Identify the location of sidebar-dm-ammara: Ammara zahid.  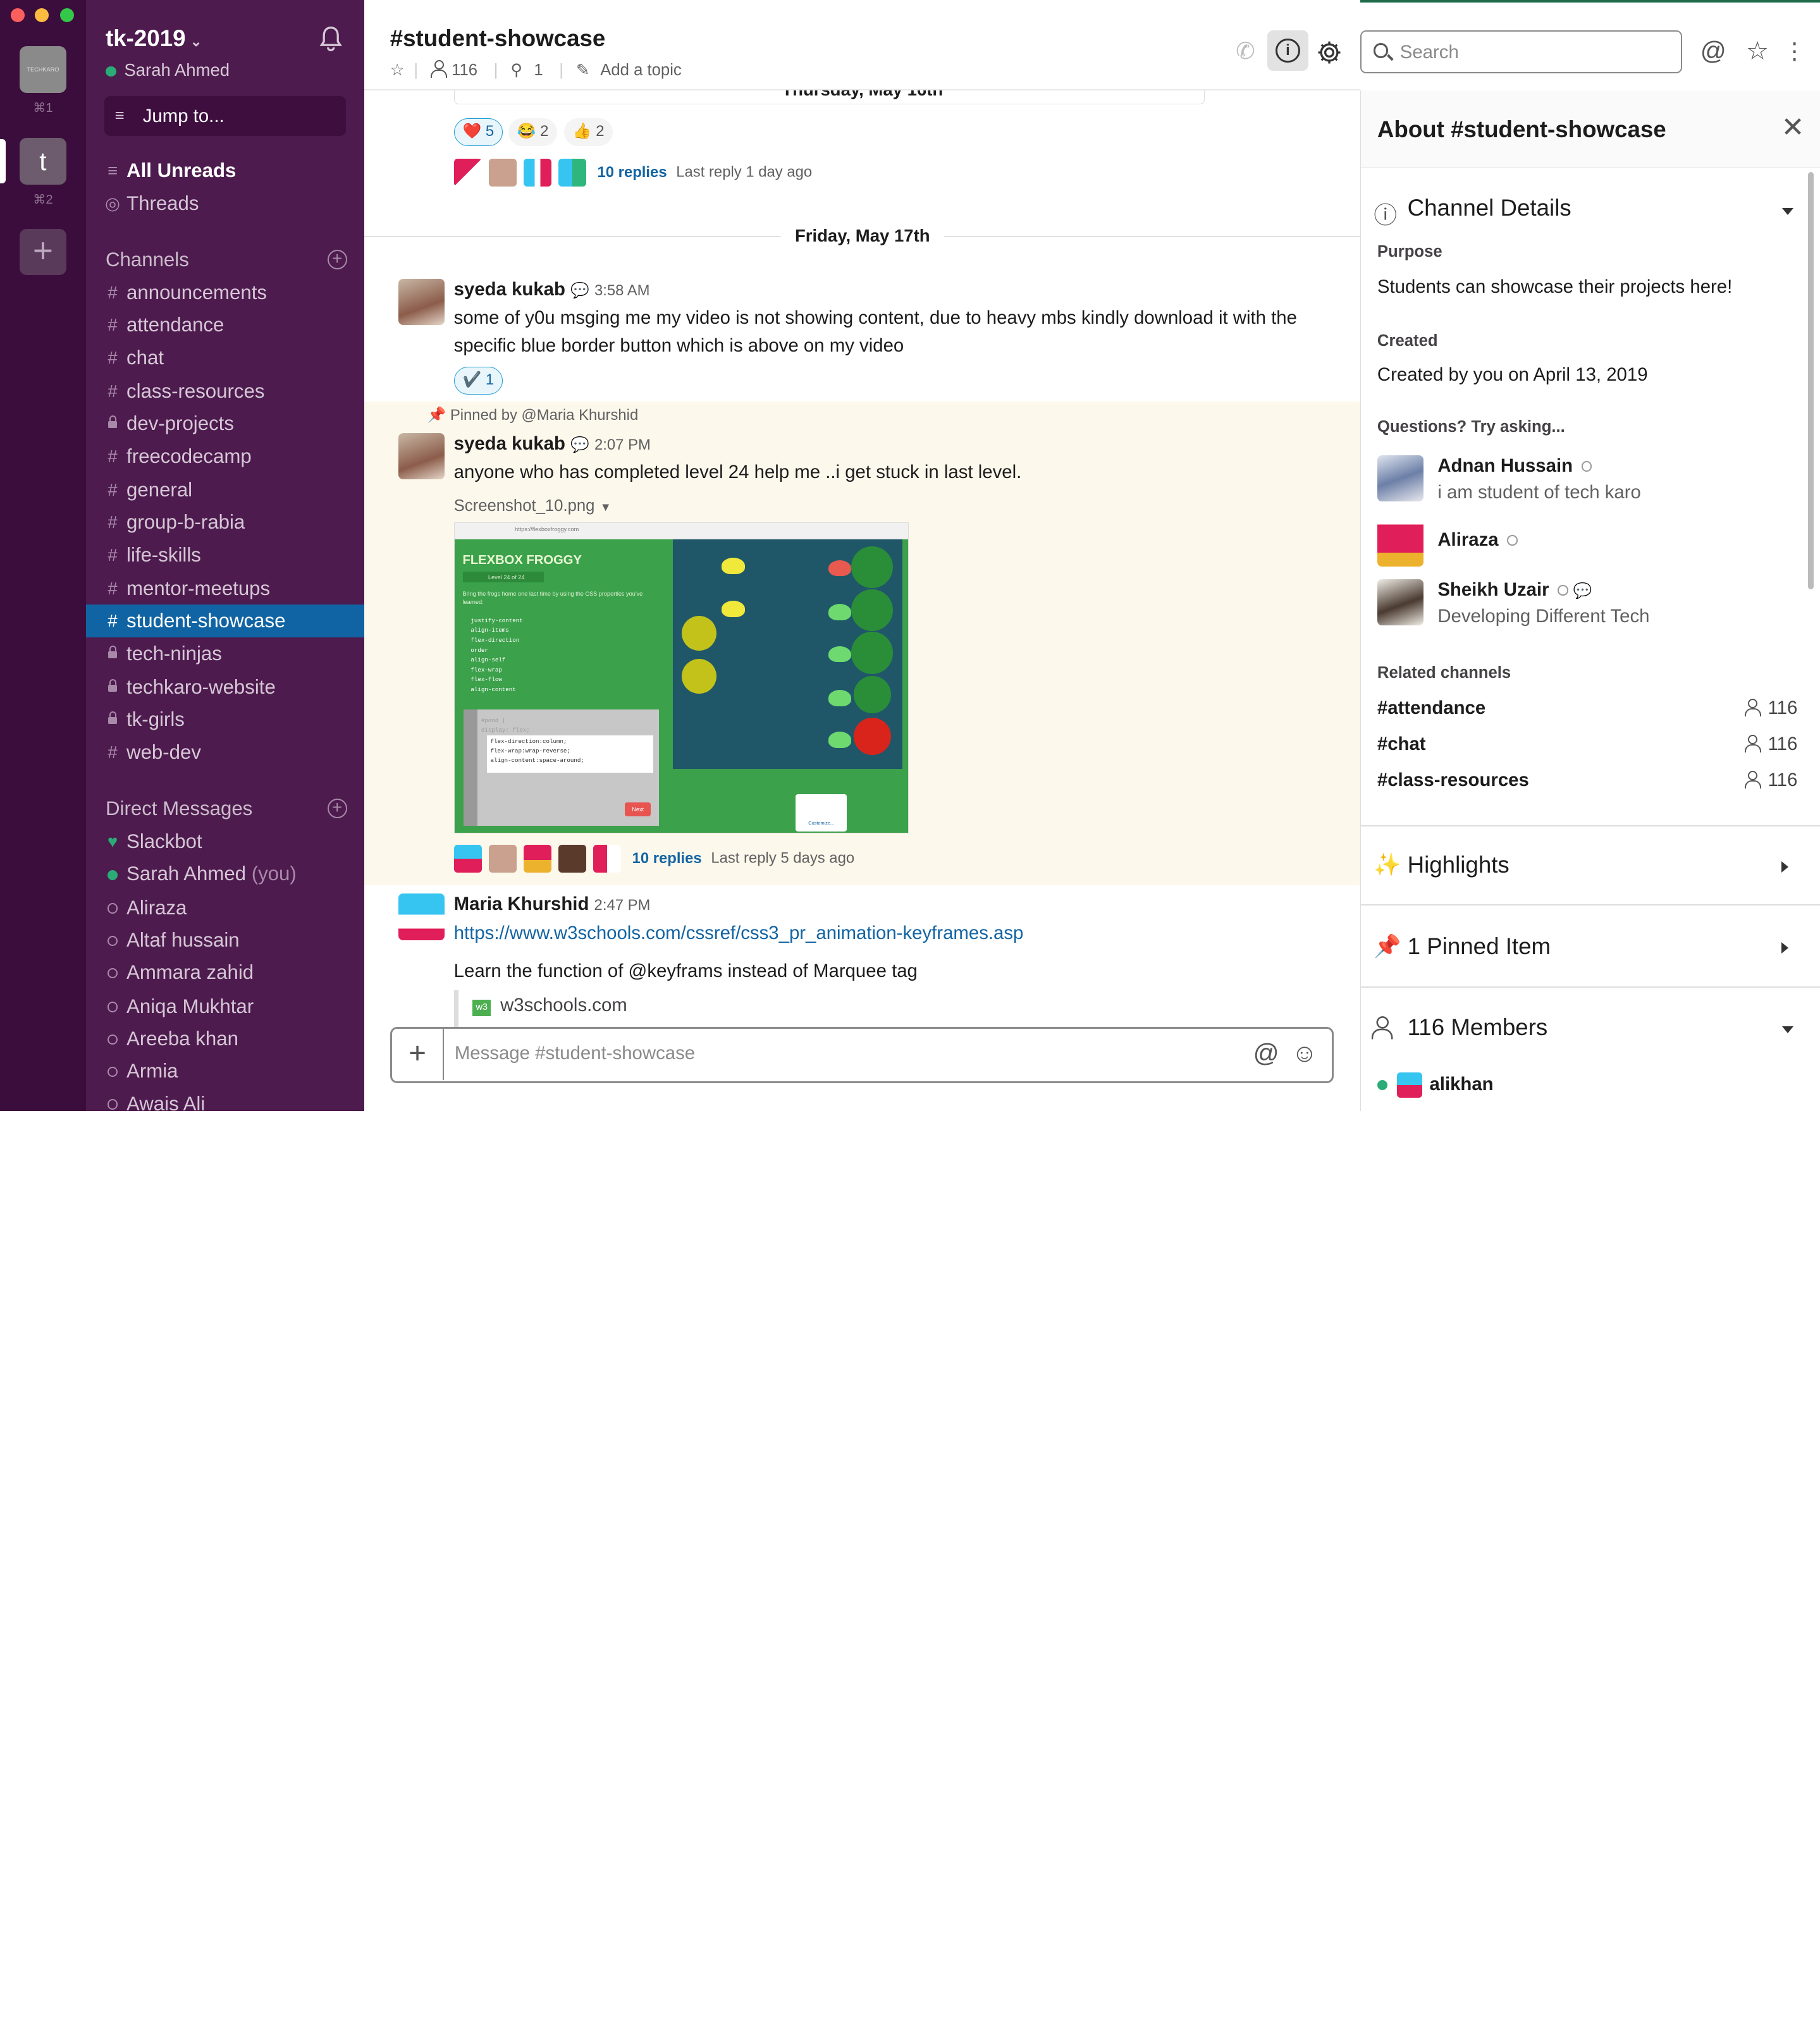
(225, 972).